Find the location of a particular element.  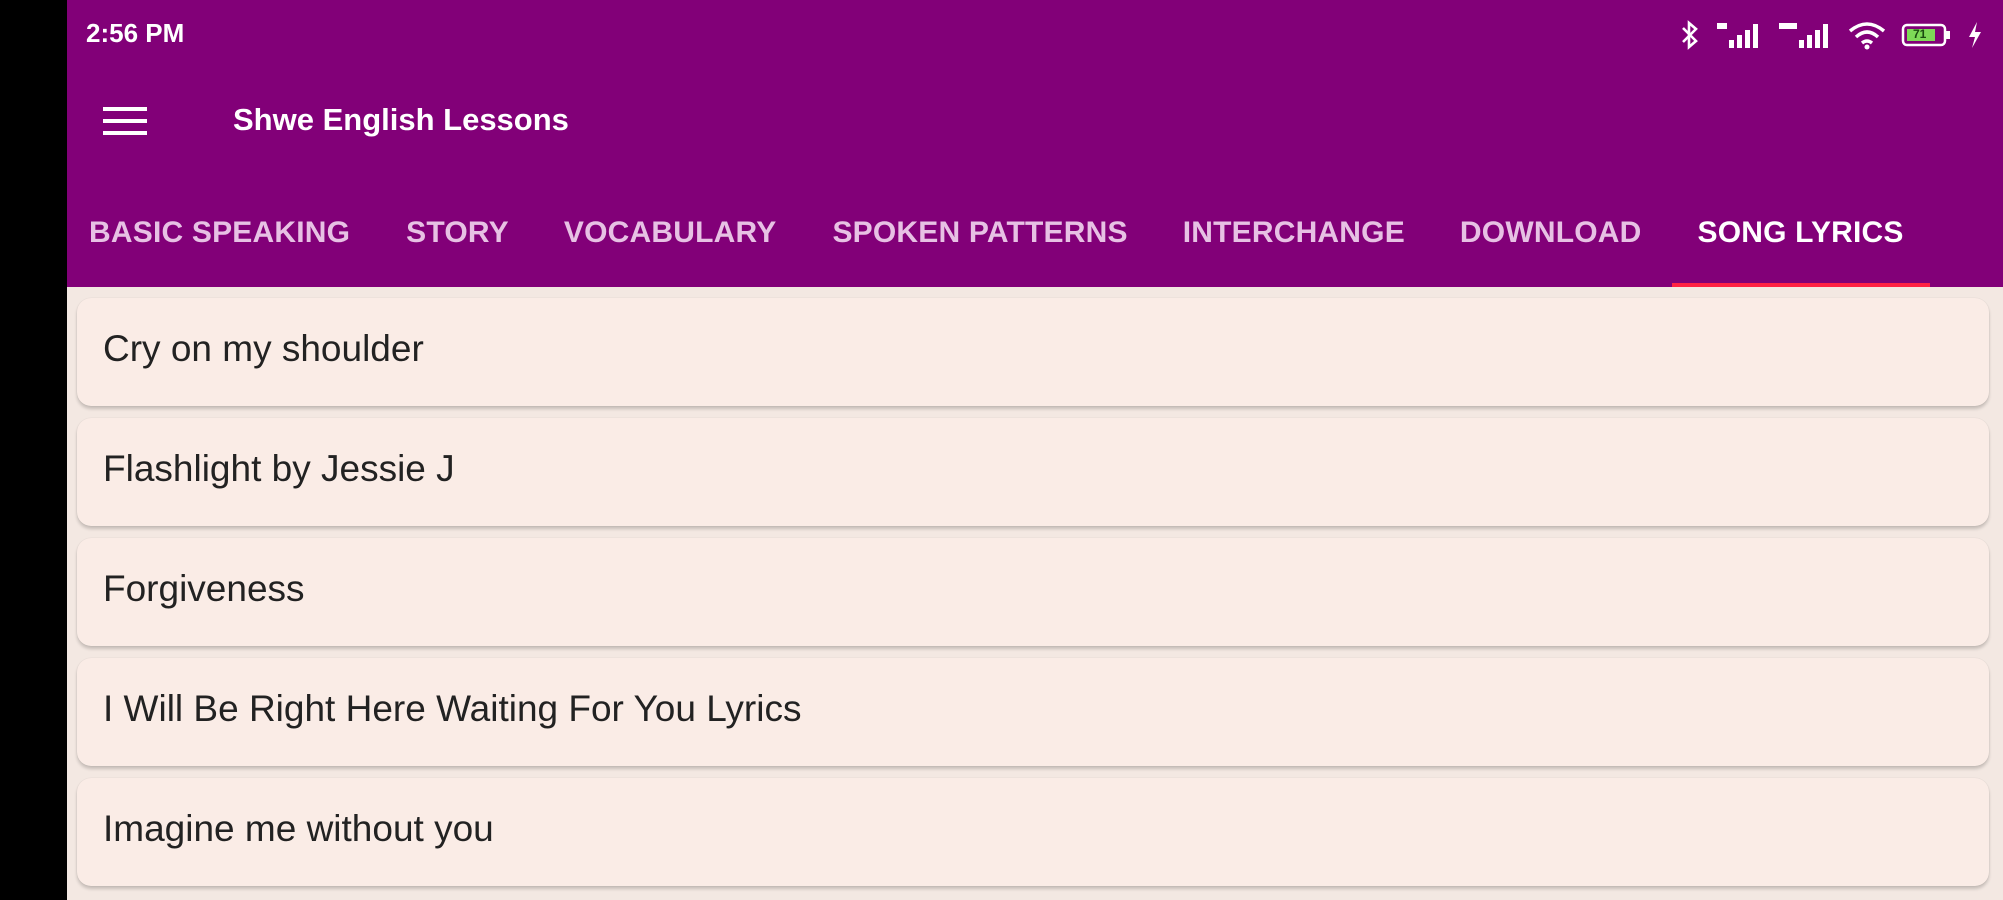

list-item: Forgiveness is located at coordinates (1033, 592).